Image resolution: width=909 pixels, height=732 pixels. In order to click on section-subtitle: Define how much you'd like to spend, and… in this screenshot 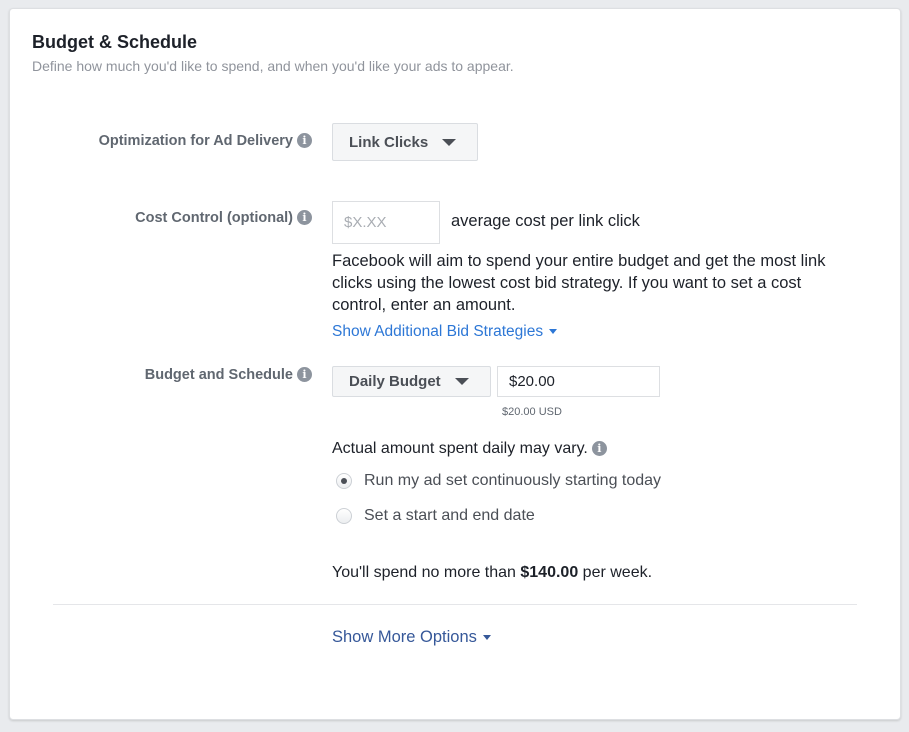, I will do `click(273, 66)`.